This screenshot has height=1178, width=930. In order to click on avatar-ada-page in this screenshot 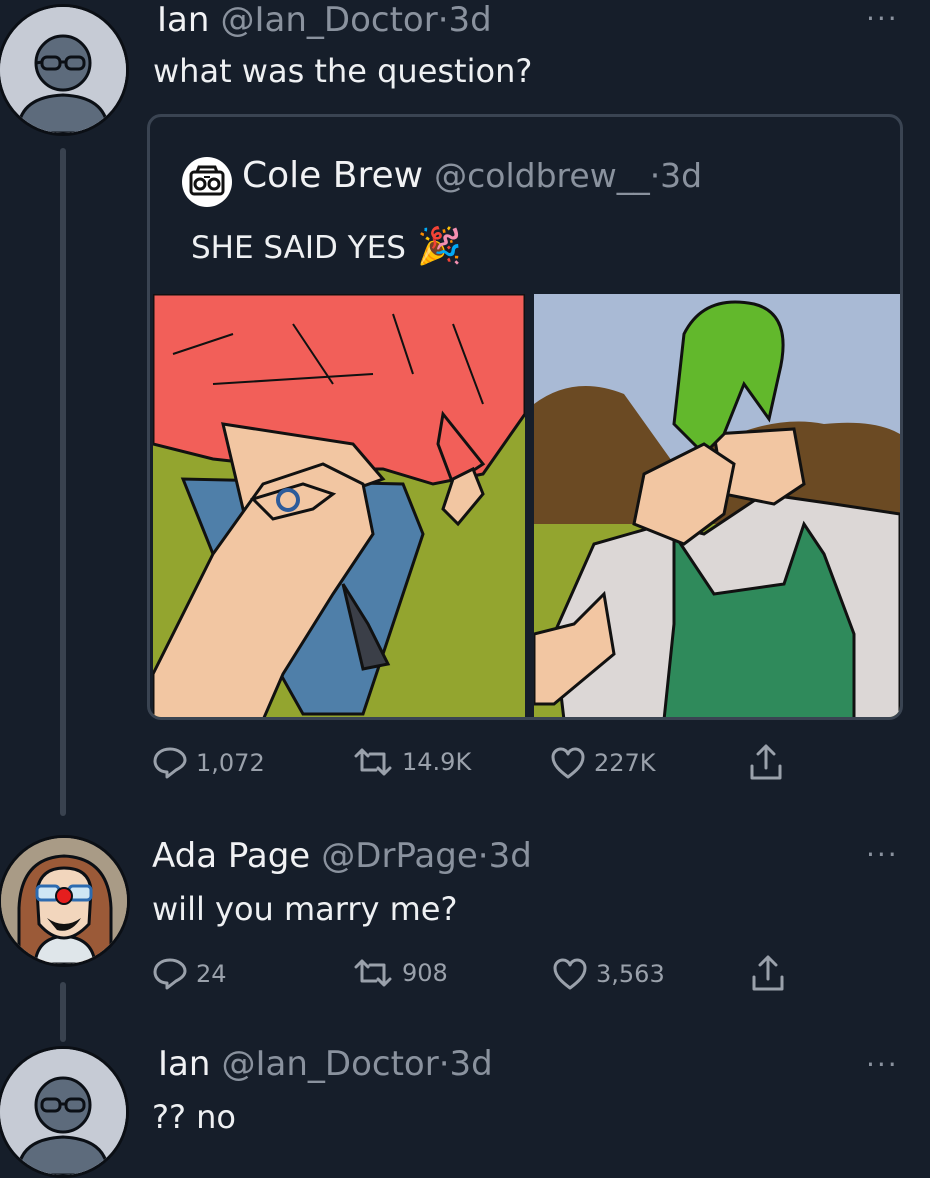, I will do `click(65, 901)`.